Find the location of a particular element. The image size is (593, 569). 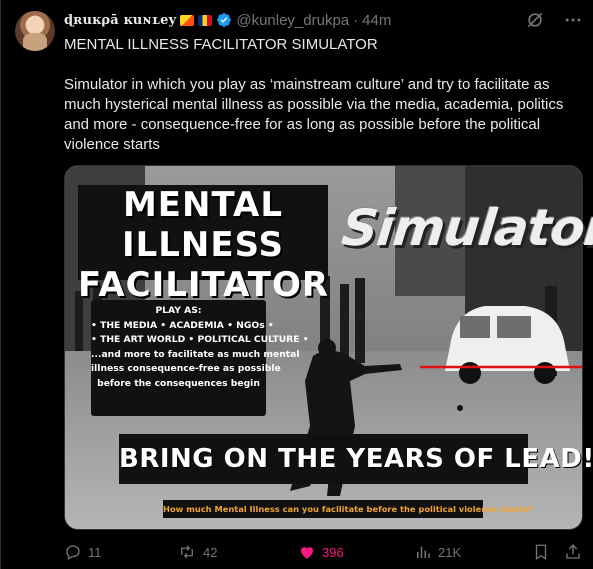

view-count: 21K is located at coordinates (450, 552).